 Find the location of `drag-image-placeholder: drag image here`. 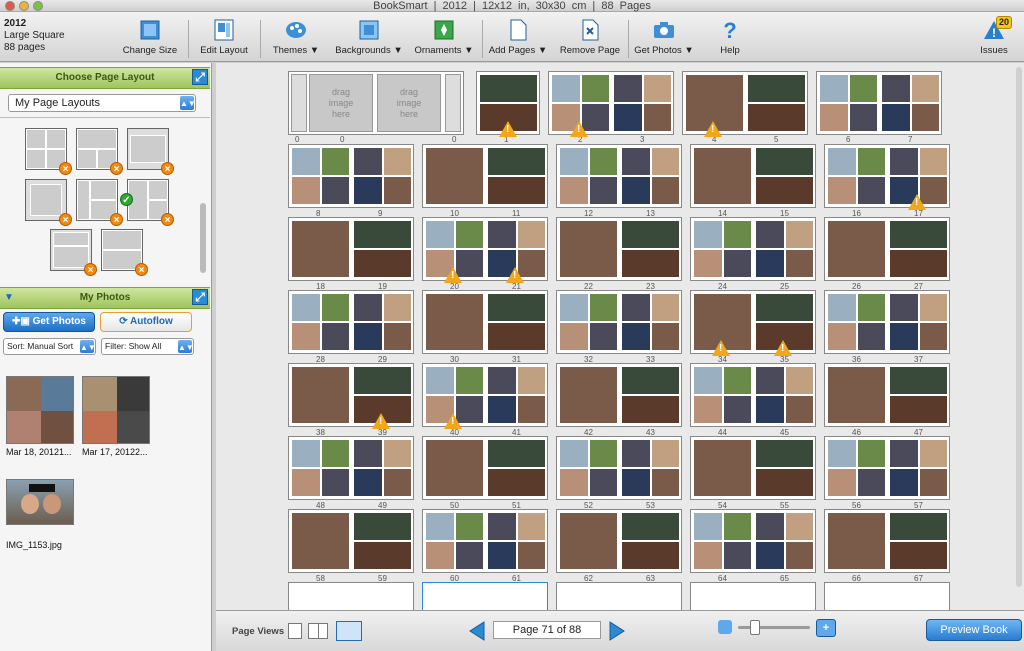

drag-image-placeholder: drag image here is located at coordinates (409, 103).